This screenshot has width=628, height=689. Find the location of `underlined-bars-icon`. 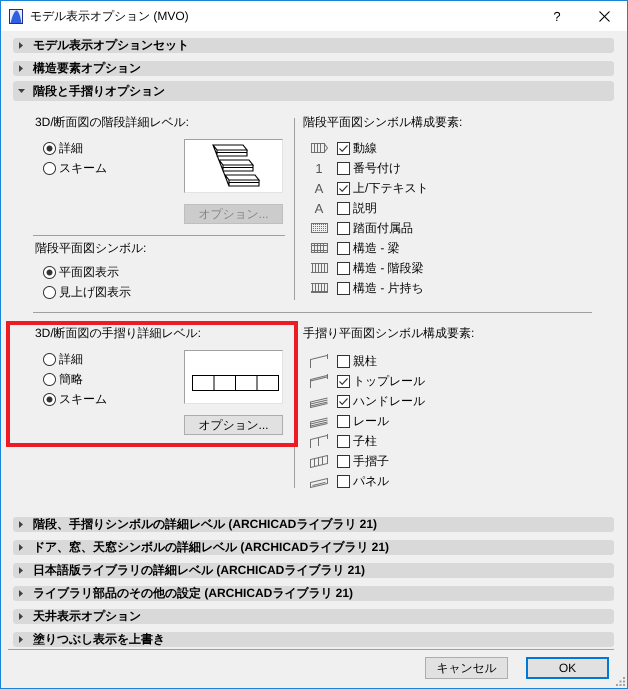

underlined-bars-icon is located at coordinates (319, 288).